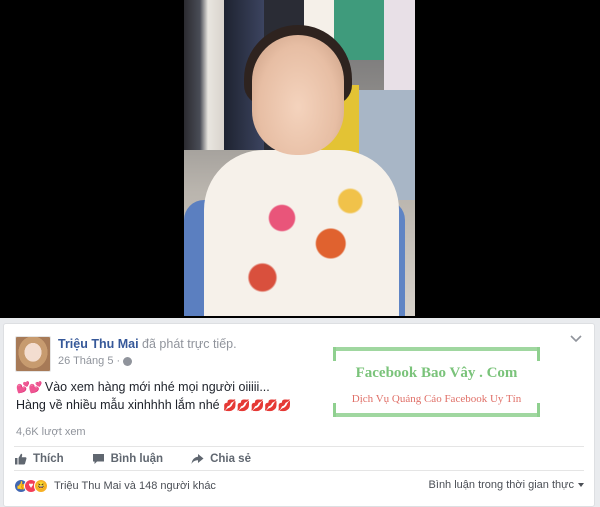 The width and height of the screenshot is (600, 507). Describe the element at coordinates (581, 485) in the screenshot. I see `caret-down-icon` at that location.